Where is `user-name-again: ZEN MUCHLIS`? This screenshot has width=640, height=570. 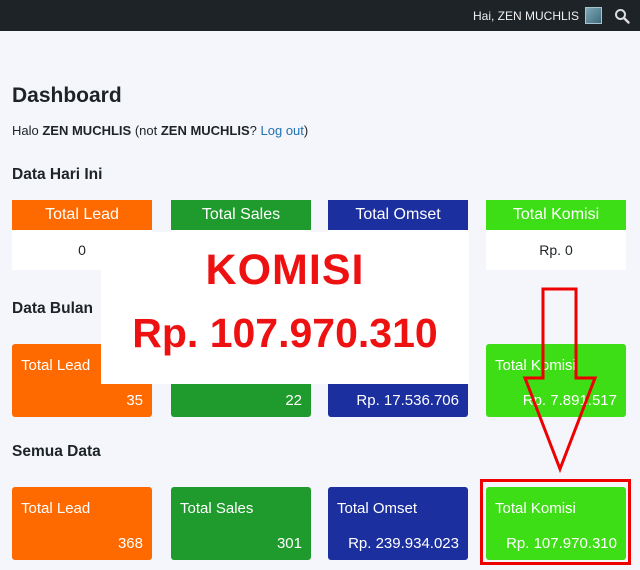 user-name-again: ZEN MUCHLIS is located at coordinates (205, 130).